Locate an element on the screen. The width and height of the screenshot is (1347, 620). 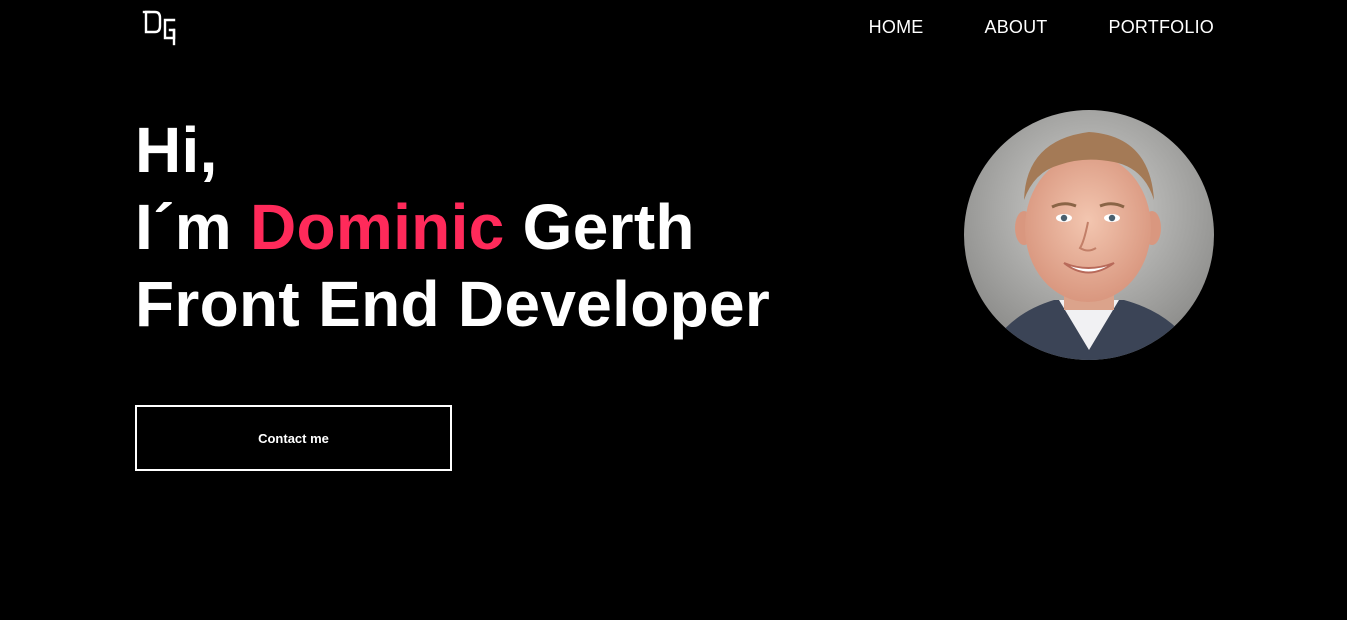
nav-home-link: HOME is located at coordinates (896, 27).